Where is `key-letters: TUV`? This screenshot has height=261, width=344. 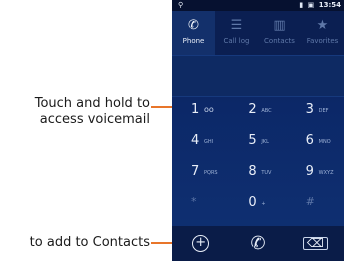 key-letters: TUV is located at coordinates (266, 173).